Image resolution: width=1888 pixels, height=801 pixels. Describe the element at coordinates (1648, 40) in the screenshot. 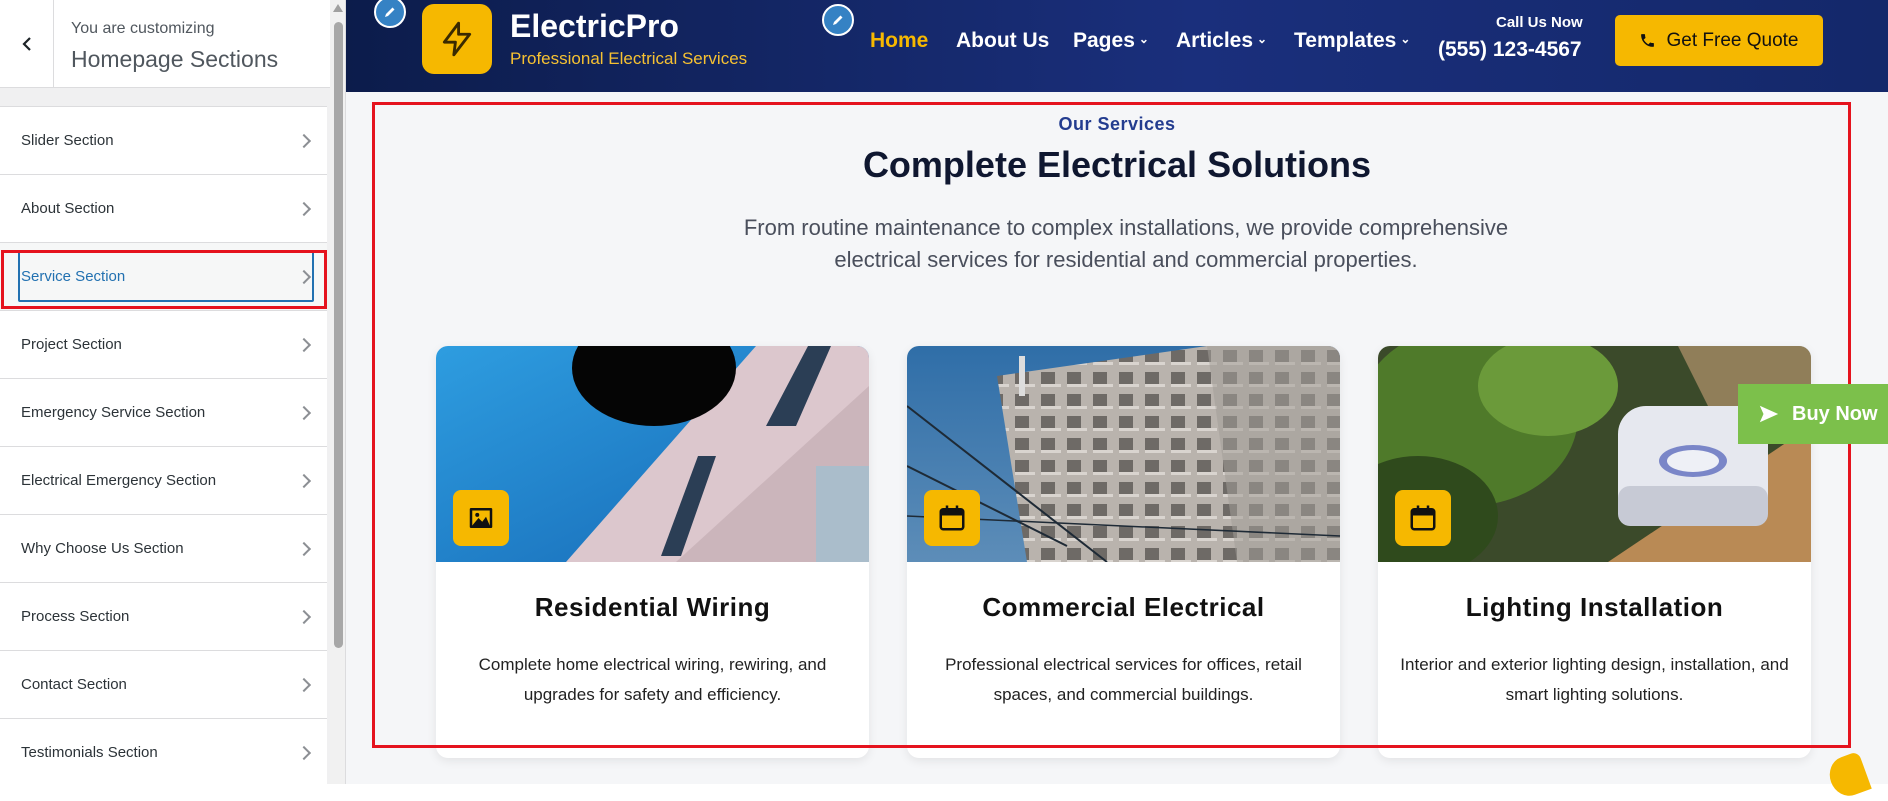

I see `phone-icon` at that location.